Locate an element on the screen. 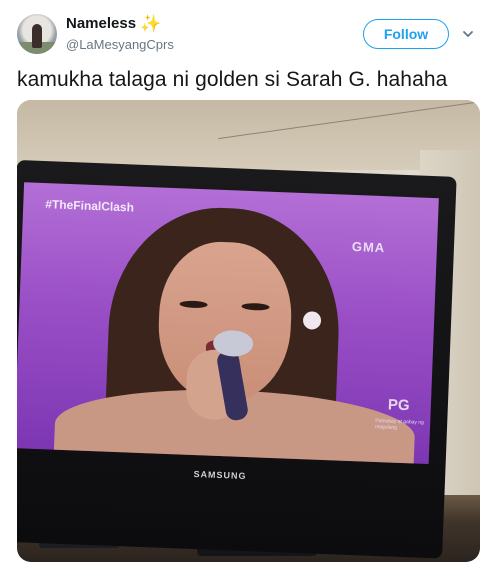 The width and height of the screenshot is (500, 571). avatar-figure is located at coordinates (37, 36).